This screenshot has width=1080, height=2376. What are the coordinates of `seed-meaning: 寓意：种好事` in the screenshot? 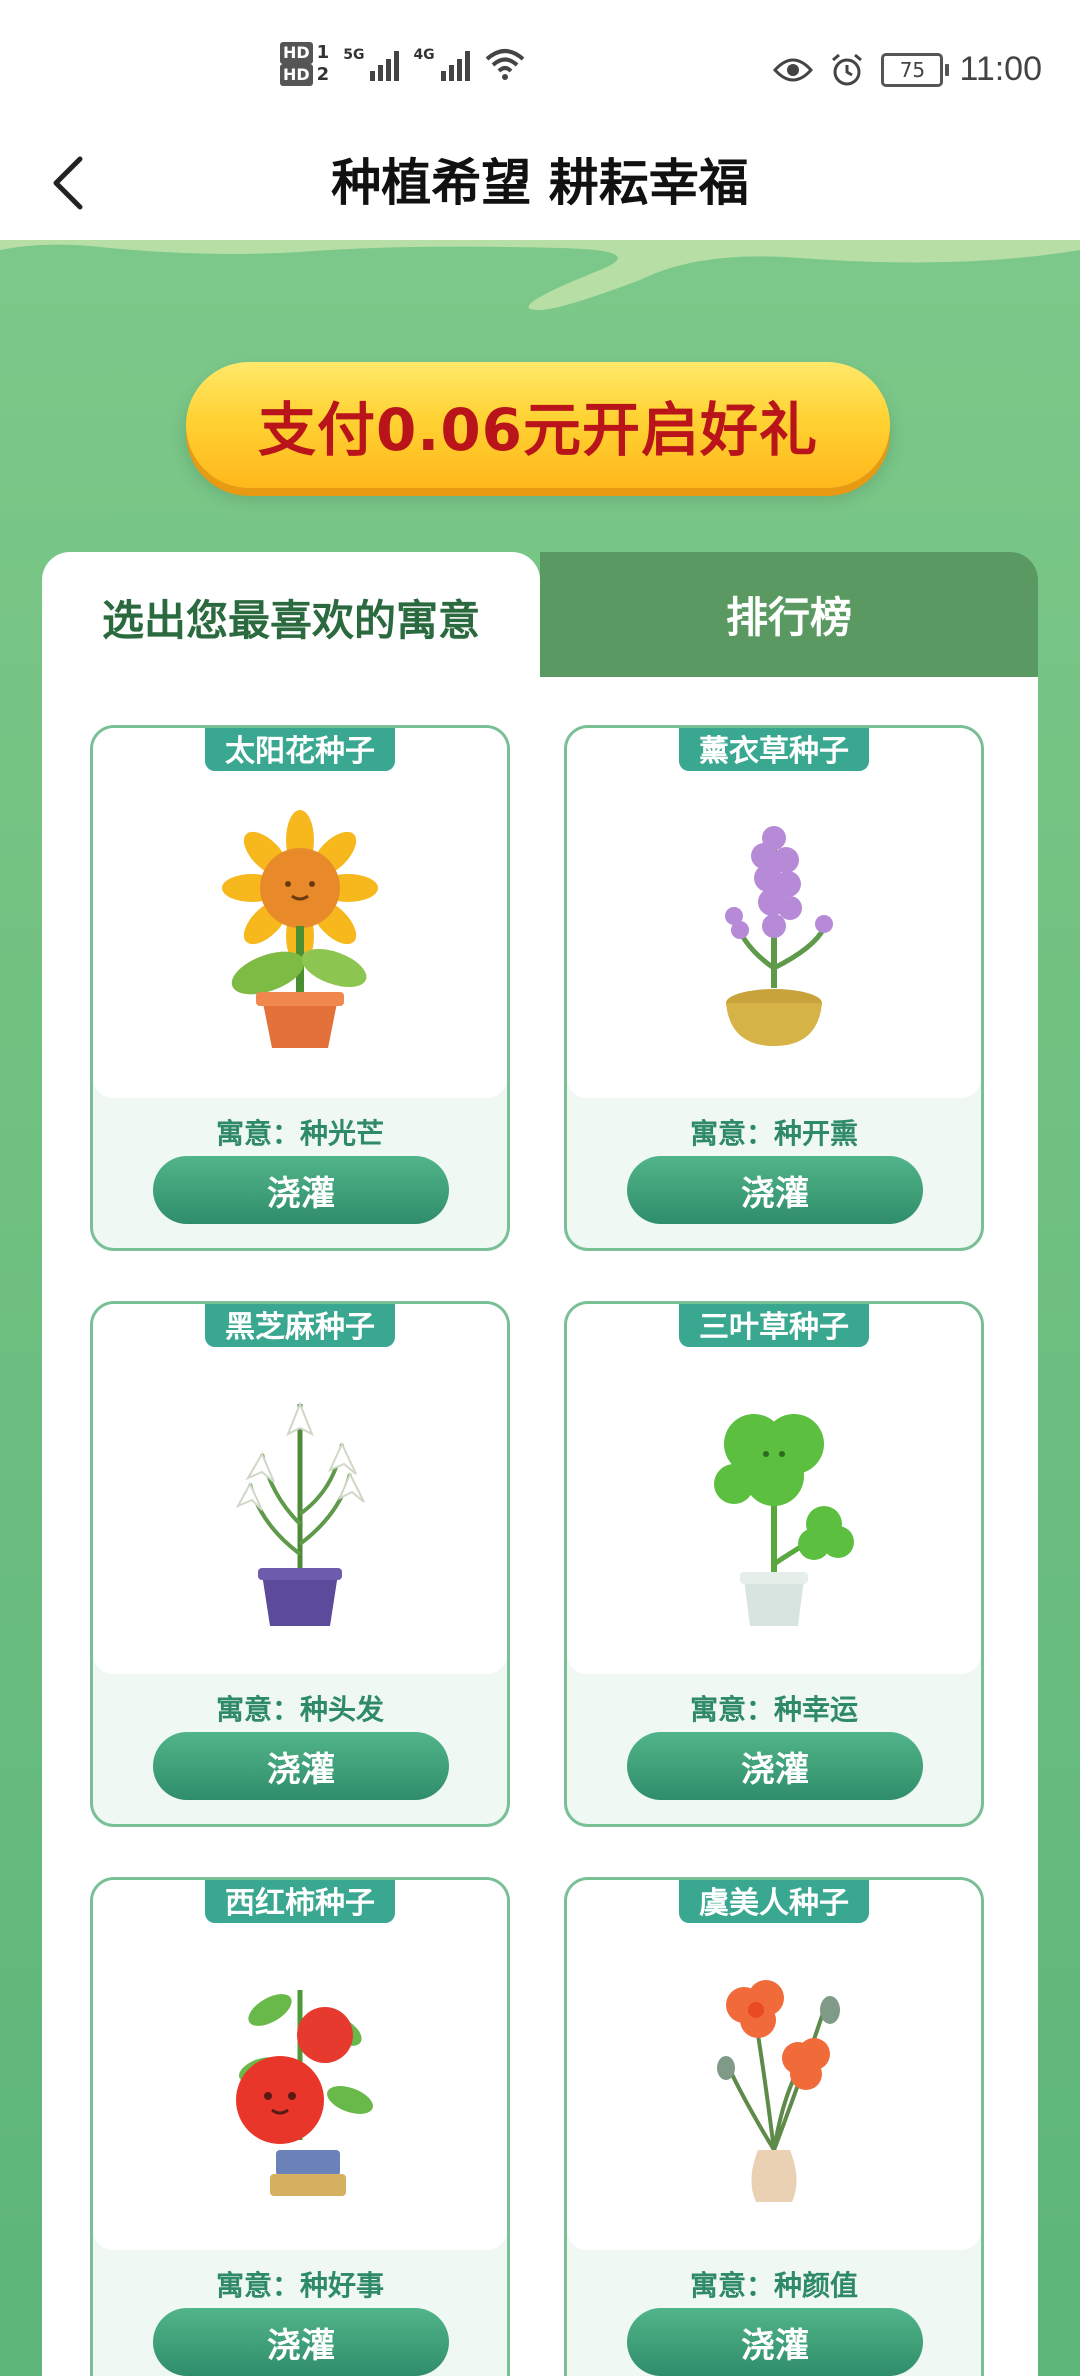 It's located at (299, 2285).